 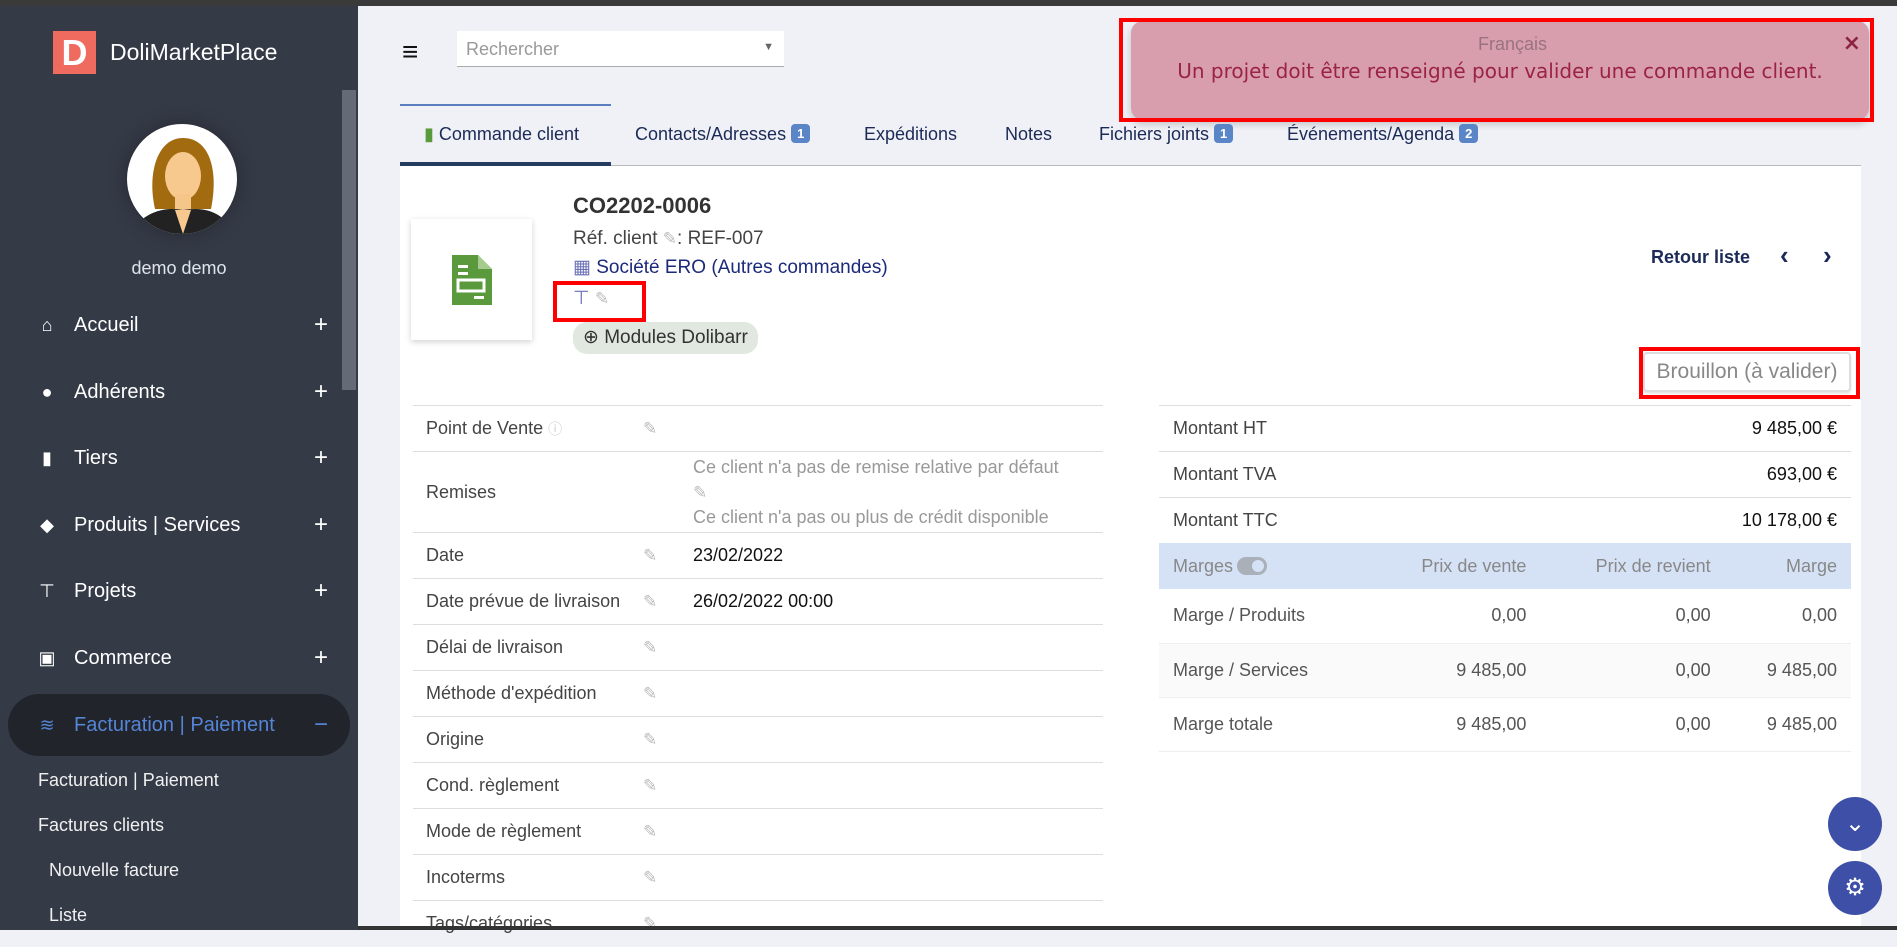 What do you see at coordinates (898, 601) in the screenshot?
I see `field-value: 26/02/2022 00:00` at bounding box center [898, 601].